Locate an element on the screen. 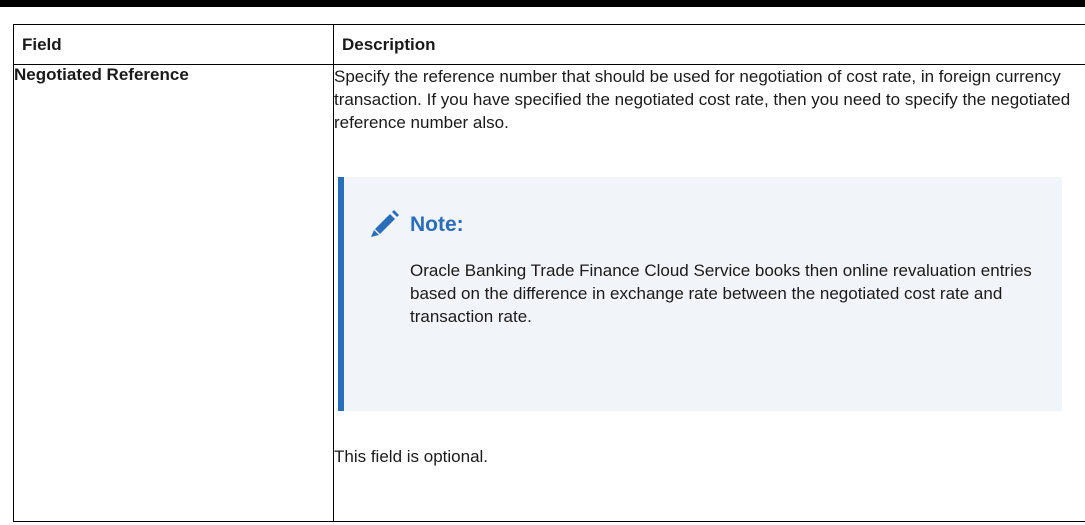 The height and width of the screenshot is (525, 1085). note-heading: Note: is located at coordinates (715, 224).